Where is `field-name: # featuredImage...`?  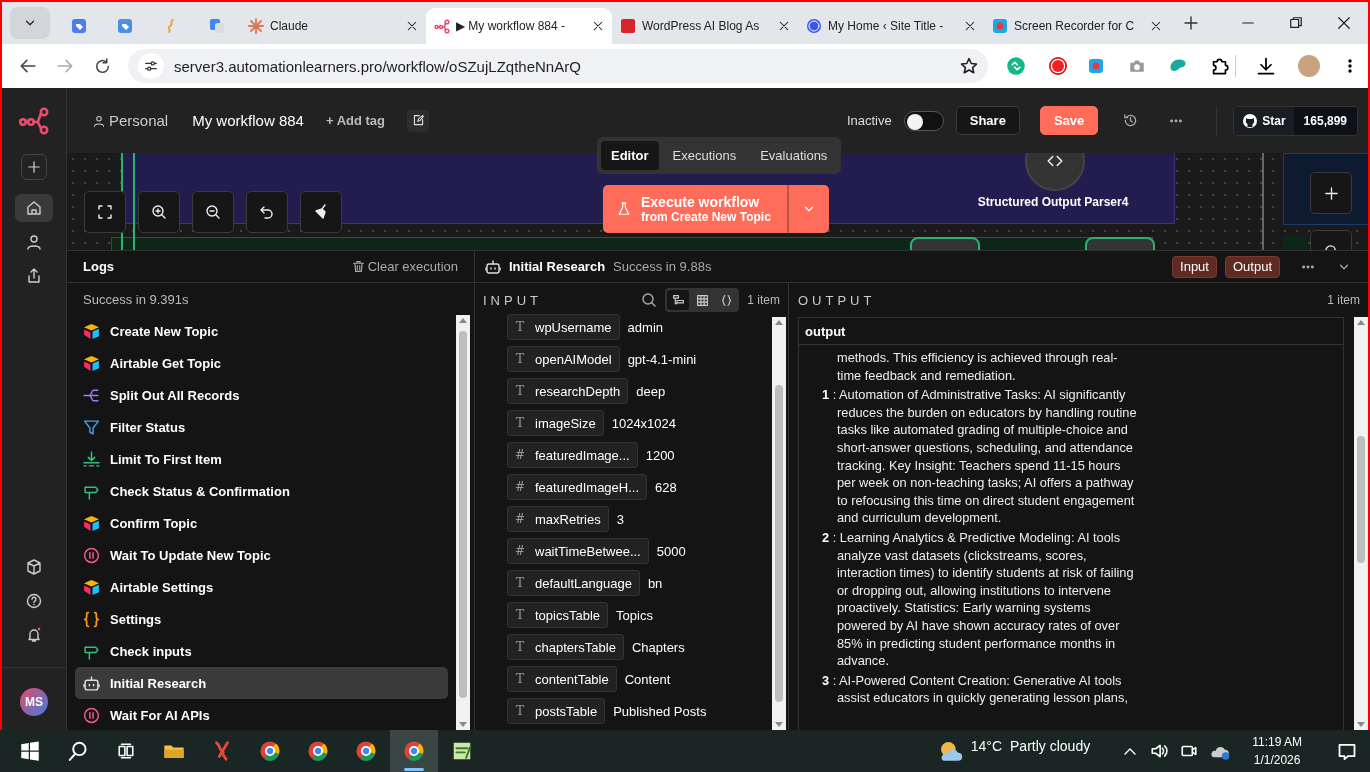 field-name: # featuredImage... is located at coordinates (572, 455).